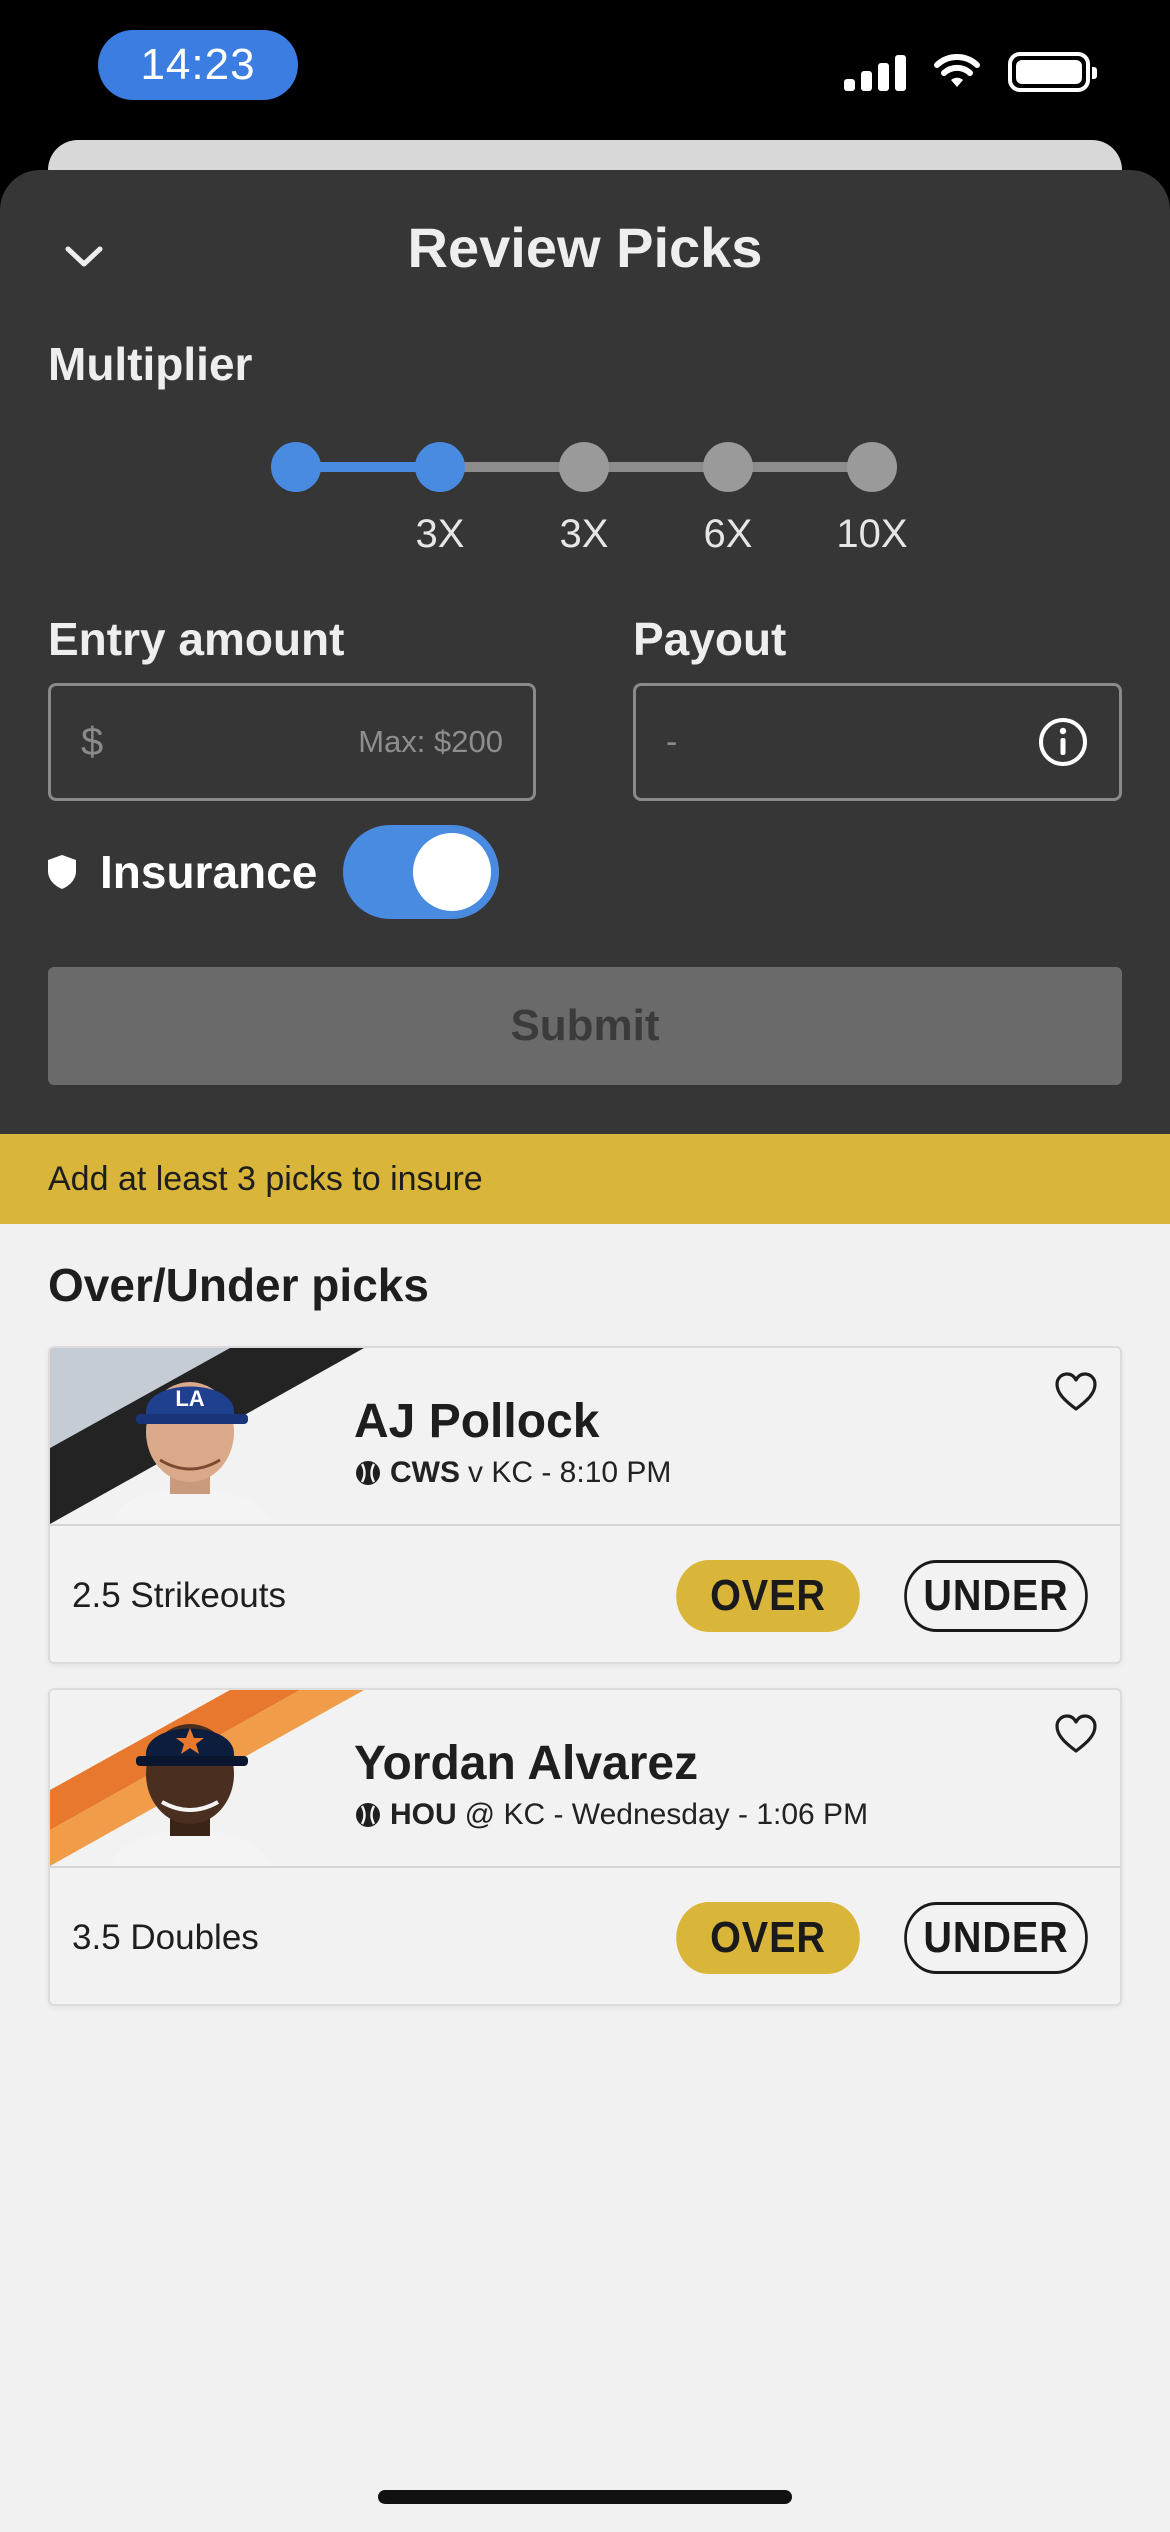 This screenshot has height=2532, width=1170. I want to click on info-icon, so click(1063, 742).